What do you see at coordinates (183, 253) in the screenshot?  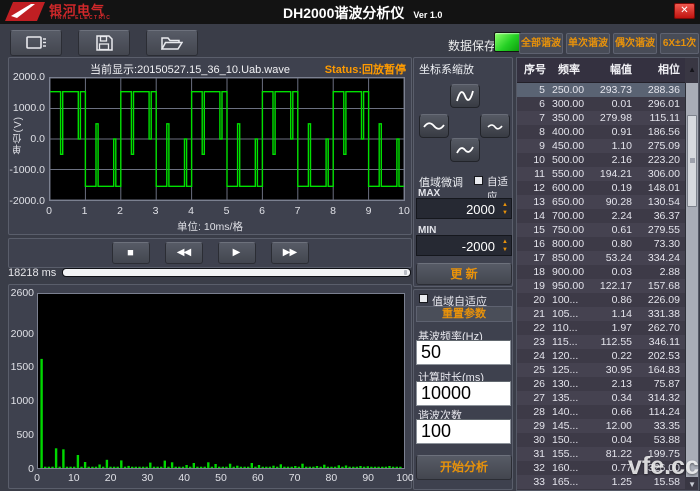 I see `rewind-button: ◀◀` at bounding box center [183, 253].